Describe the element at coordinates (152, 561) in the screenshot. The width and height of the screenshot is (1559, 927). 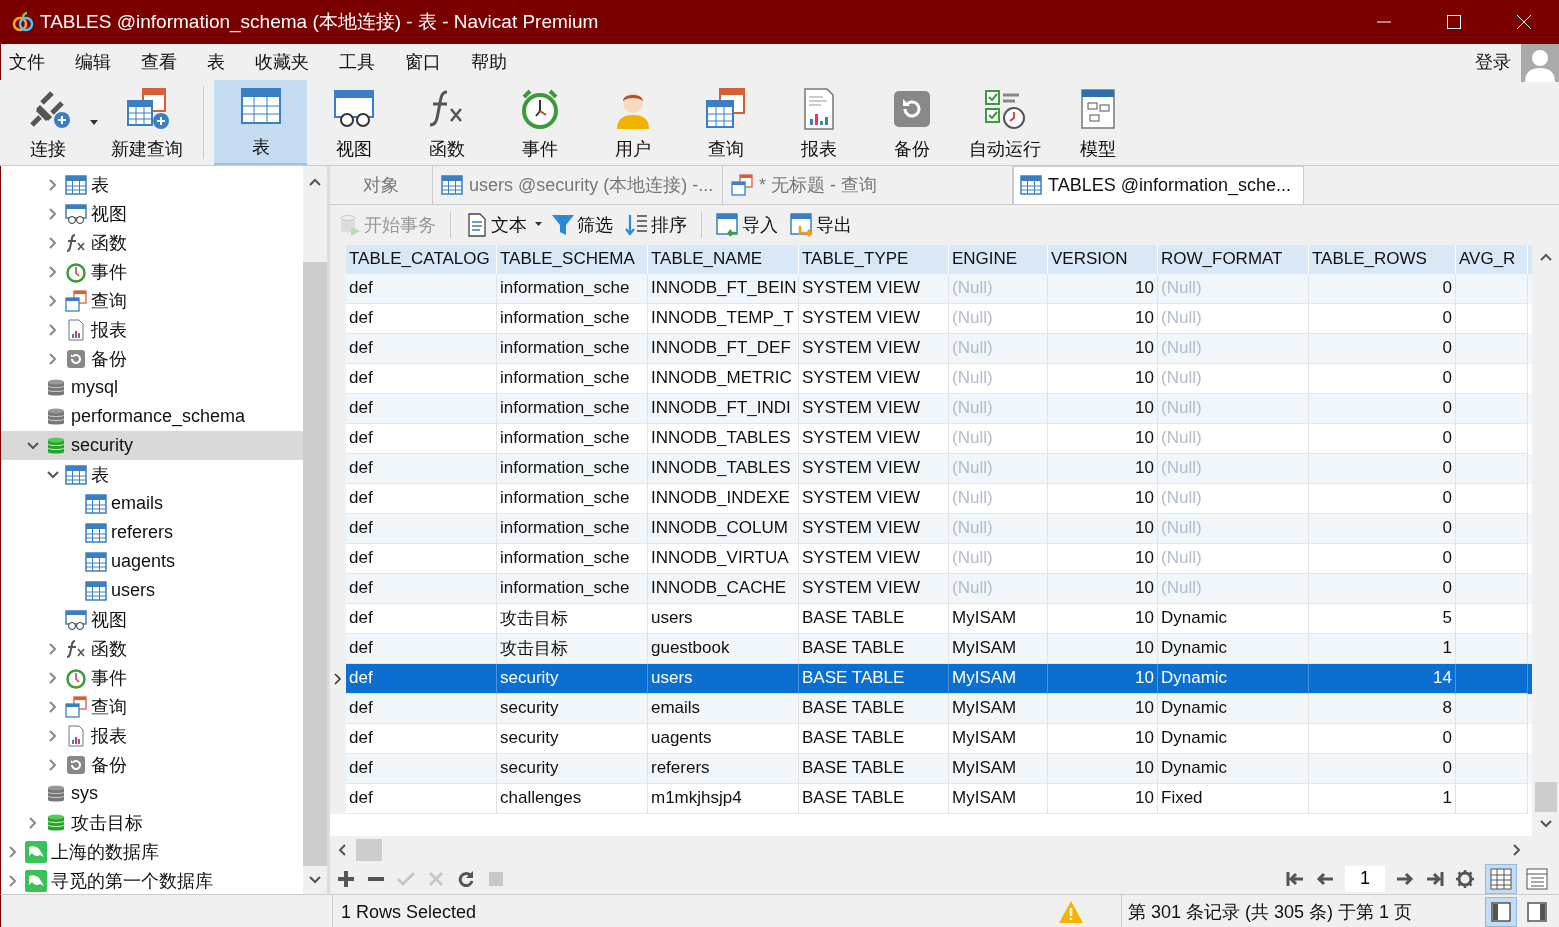
I see `tree-item: uagents` at that location.